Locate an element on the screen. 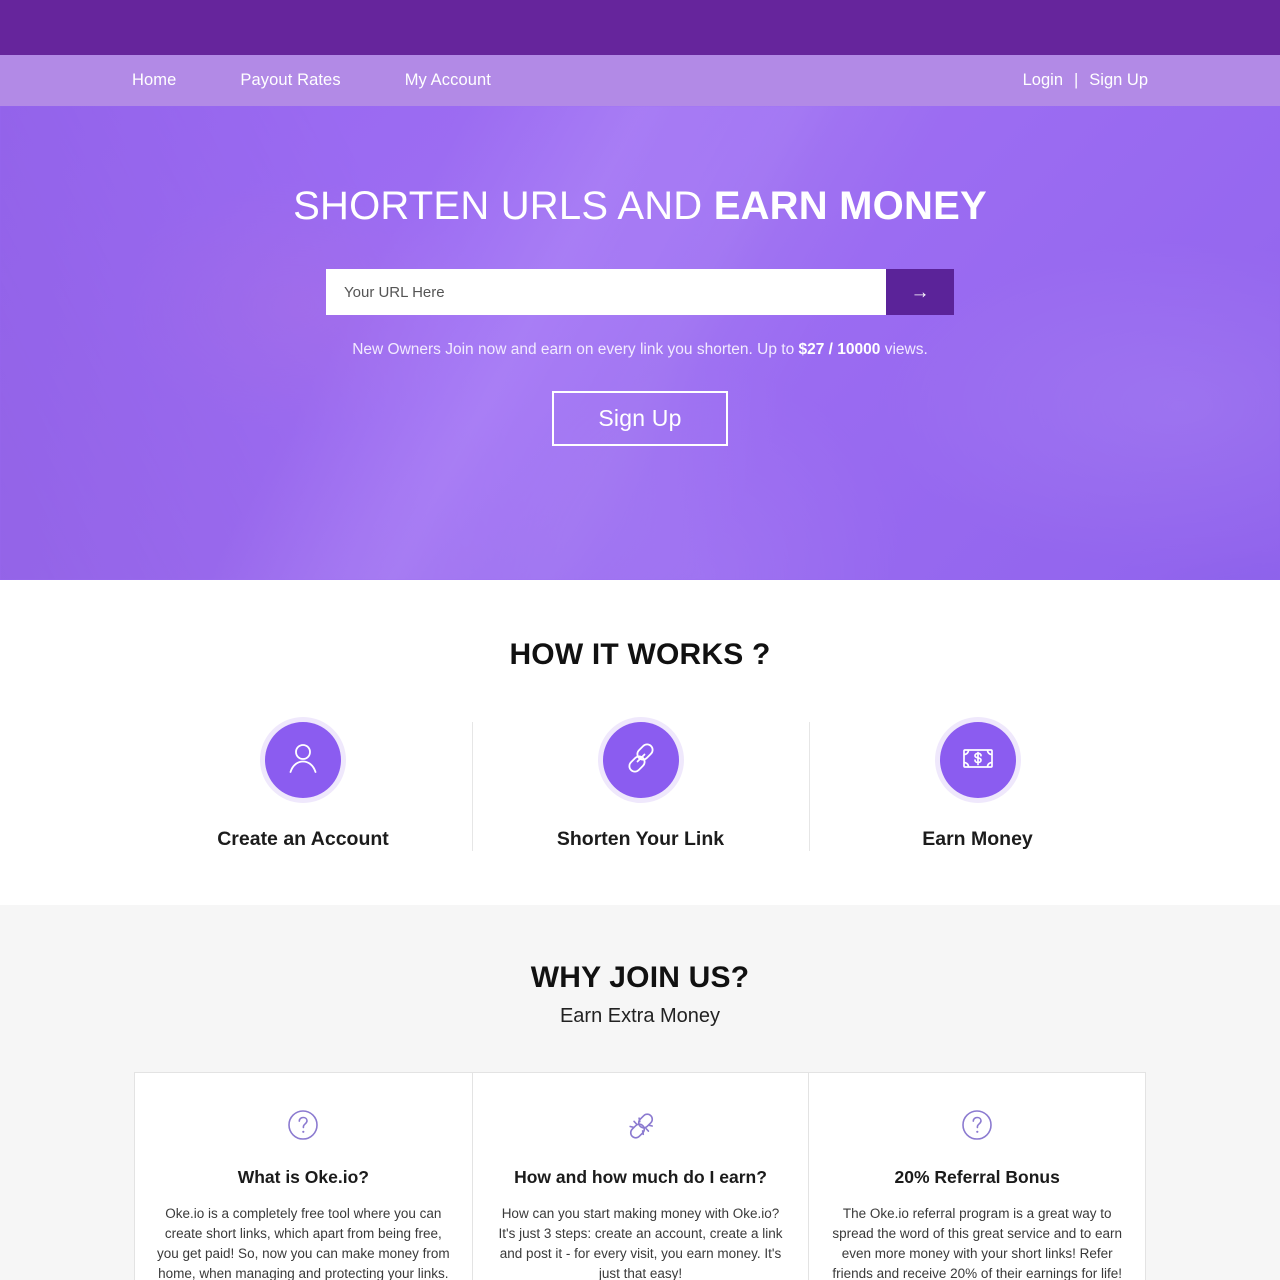 The height and width of the screenshot is (1280, 1280). card-title: 20% Referral Bonus is located at coordinates (977, 1177).